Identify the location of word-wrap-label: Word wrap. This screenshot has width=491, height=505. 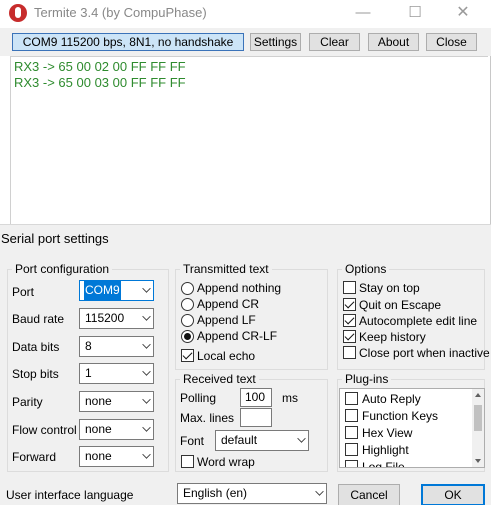
(226, 462).